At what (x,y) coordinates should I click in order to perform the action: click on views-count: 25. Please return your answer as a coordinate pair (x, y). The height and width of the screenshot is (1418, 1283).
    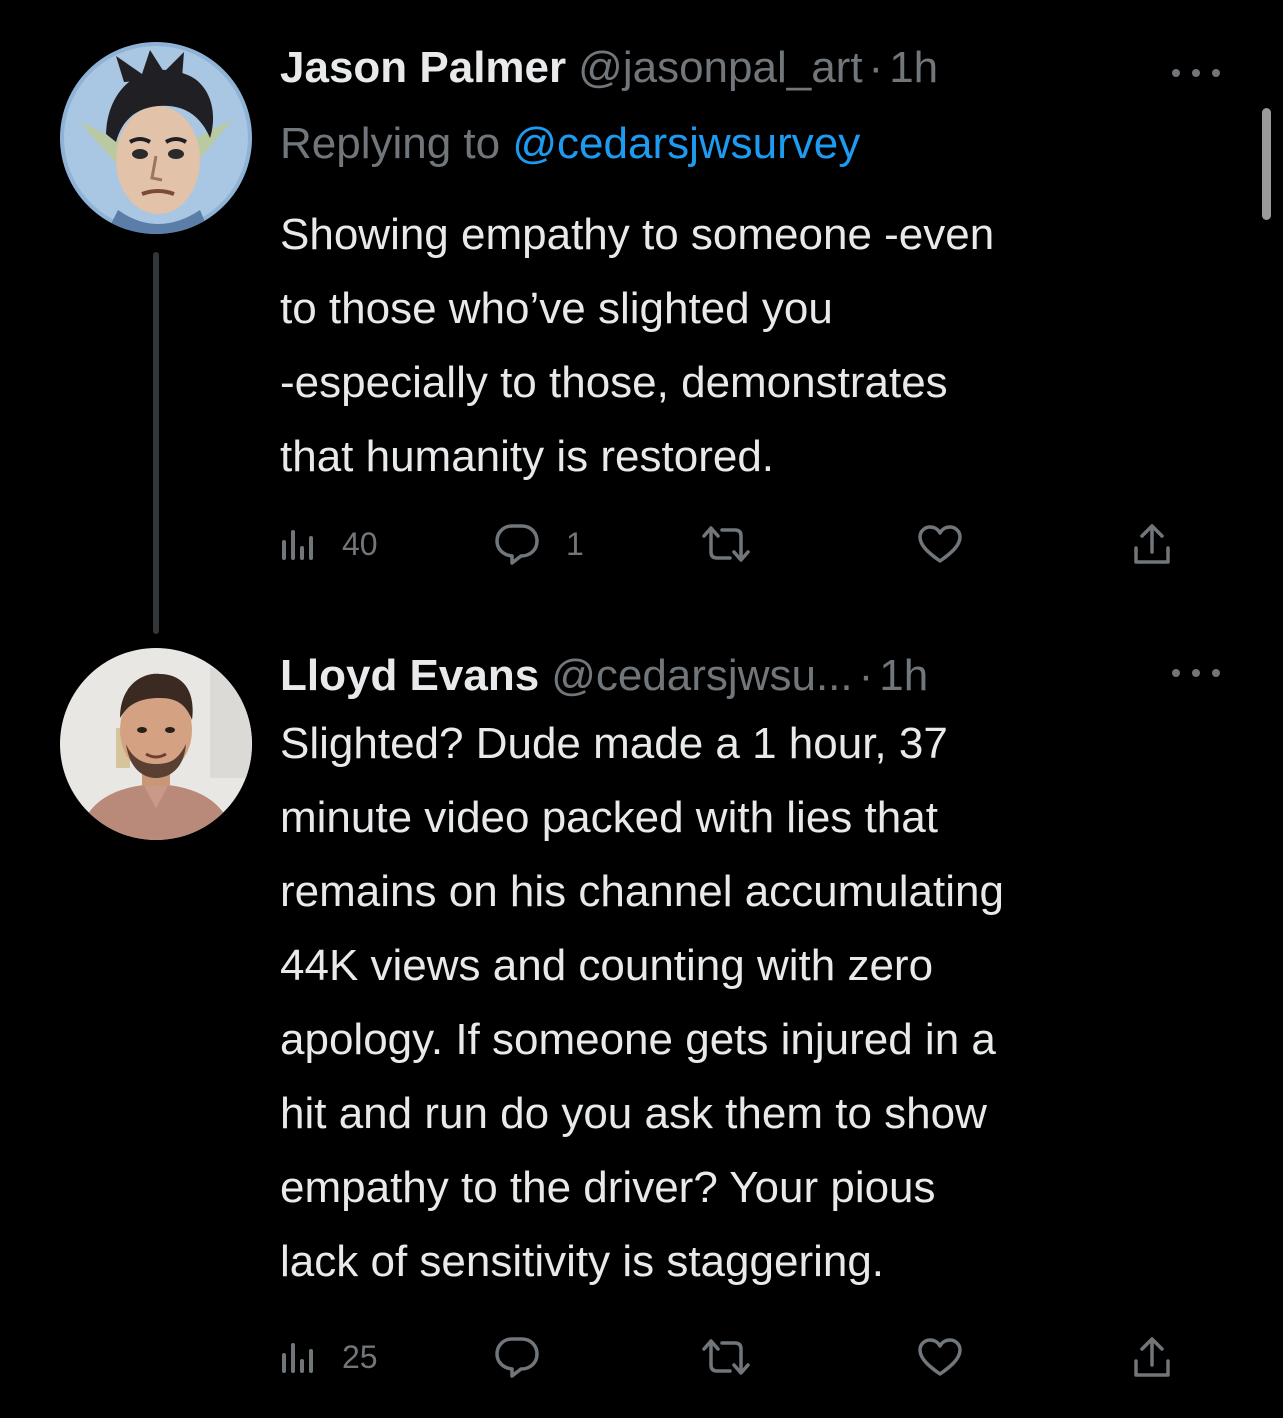
    Looking at the image, I should click on (360, 1356).